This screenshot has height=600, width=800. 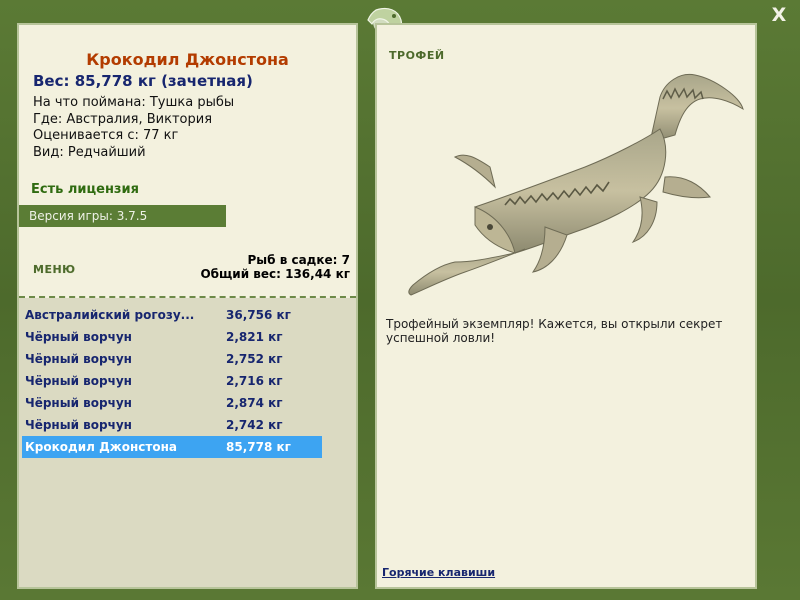 What do you see at coordinates (299, 260) in the screenshot?
I see `fish-count: Рыб в садке: 7` at bounding box center [299, 260].